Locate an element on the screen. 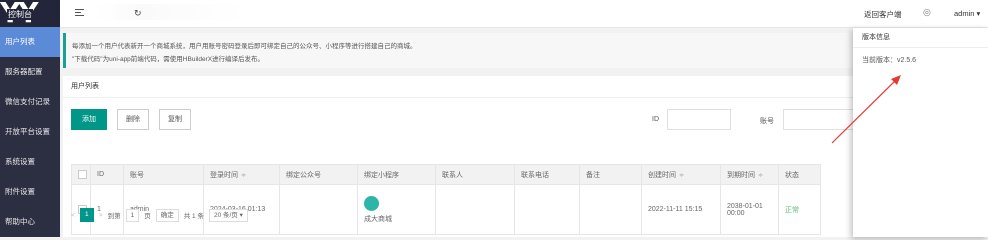 The height and width of the screenshot is (240, 988). version-popup: 版本信息 当前版本：v2.5.6 is located at coordinates (920, 132).